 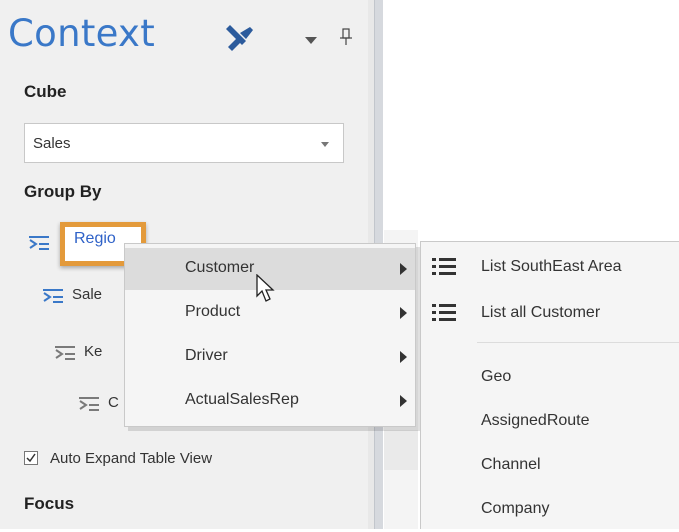 What do you see at coordinates (550, 466) in the screenshot?
I see `submenu-item-channel: Channel` at bounding box center [550, 466].